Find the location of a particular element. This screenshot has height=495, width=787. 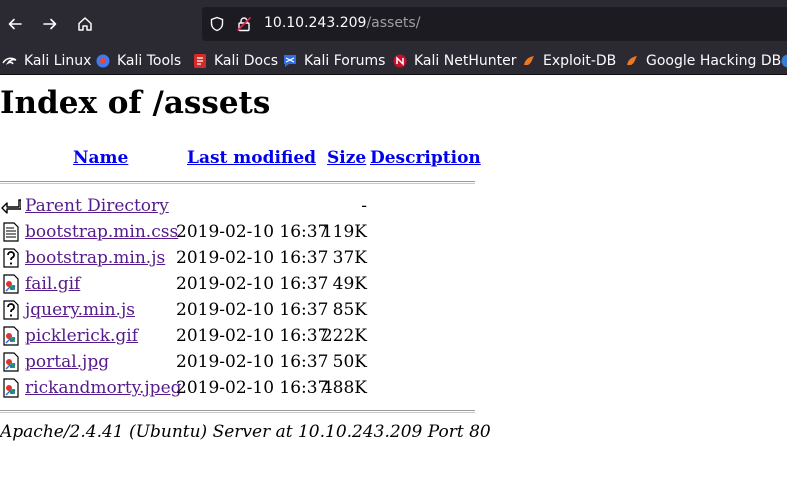

bookmark-label: Exploit-DB is located at coordinates (580, 61).